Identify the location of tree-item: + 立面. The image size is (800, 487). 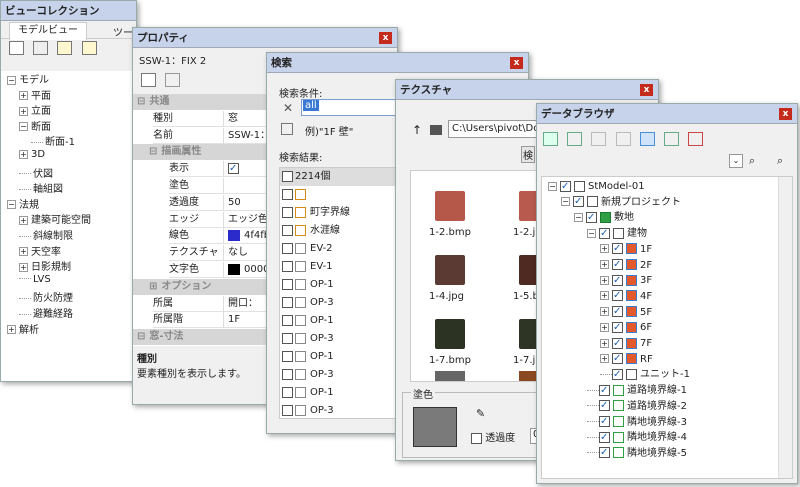
(35, 109).